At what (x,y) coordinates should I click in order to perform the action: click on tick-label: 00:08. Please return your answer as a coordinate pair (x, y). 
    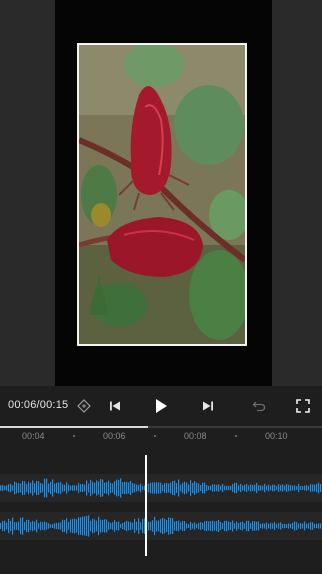
    Looking at the image, I should click on (195, 436).